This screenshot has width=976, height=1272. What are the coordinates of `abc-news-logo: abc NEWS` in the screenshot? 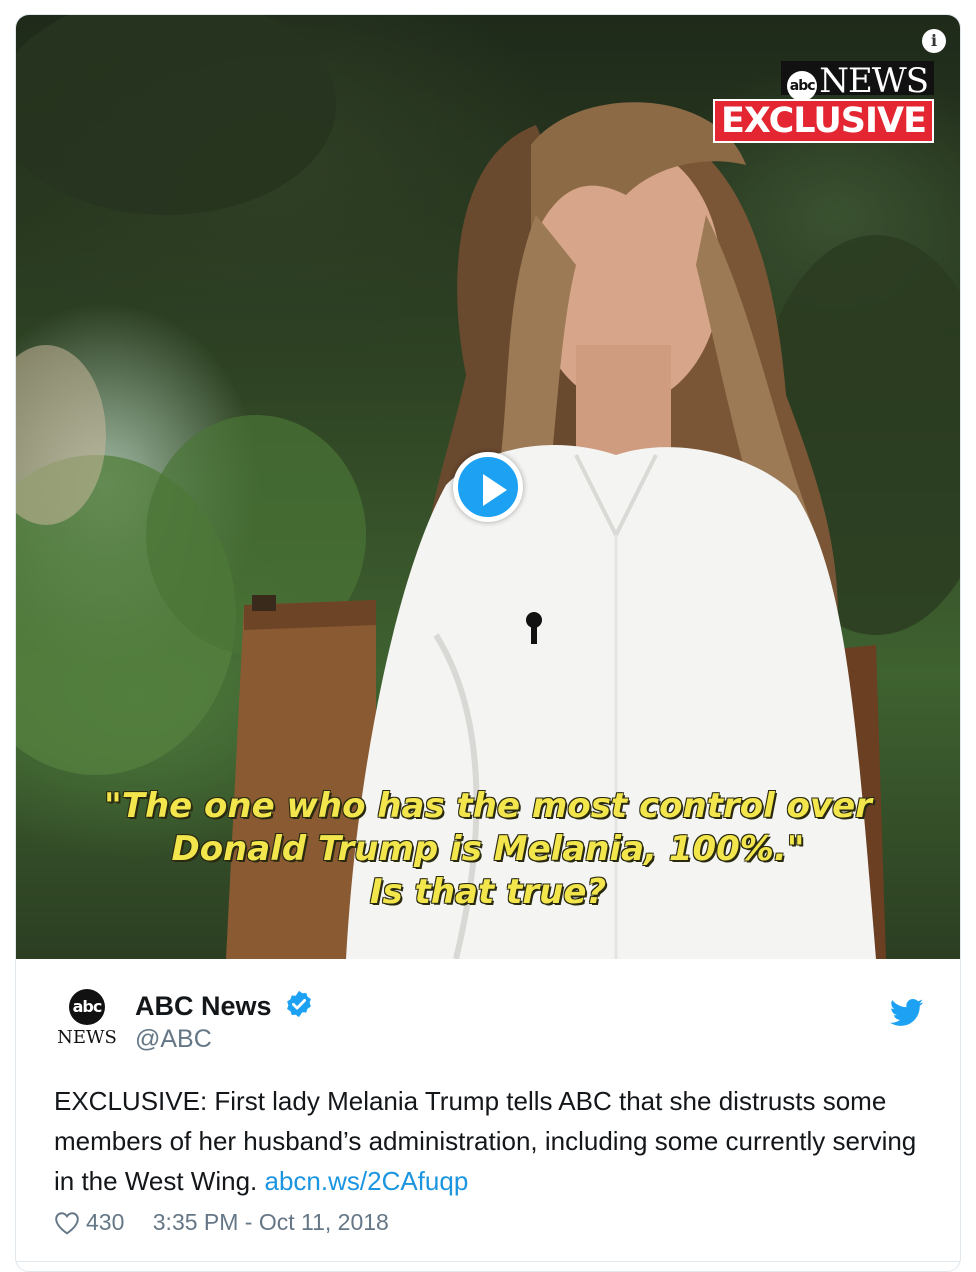 It's located at (857, 81).